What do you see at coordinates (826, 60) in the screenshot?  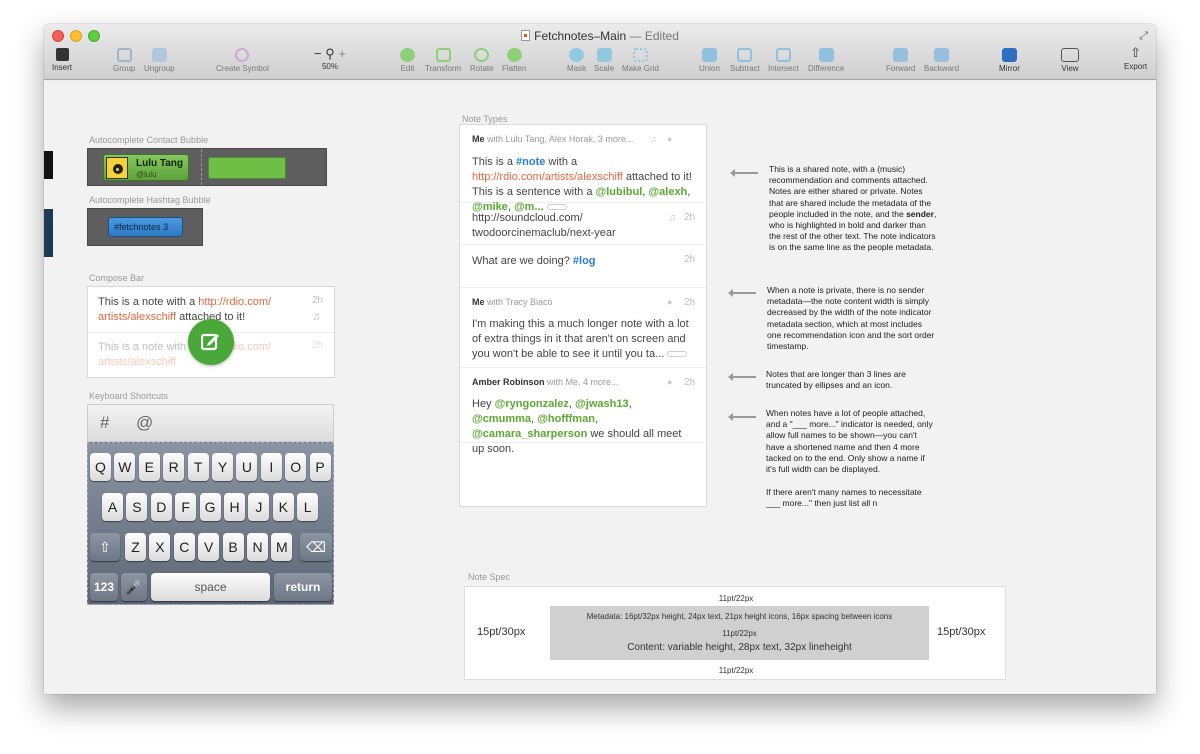 I see `difference-button: Difference` at bounding box center [826, 60].